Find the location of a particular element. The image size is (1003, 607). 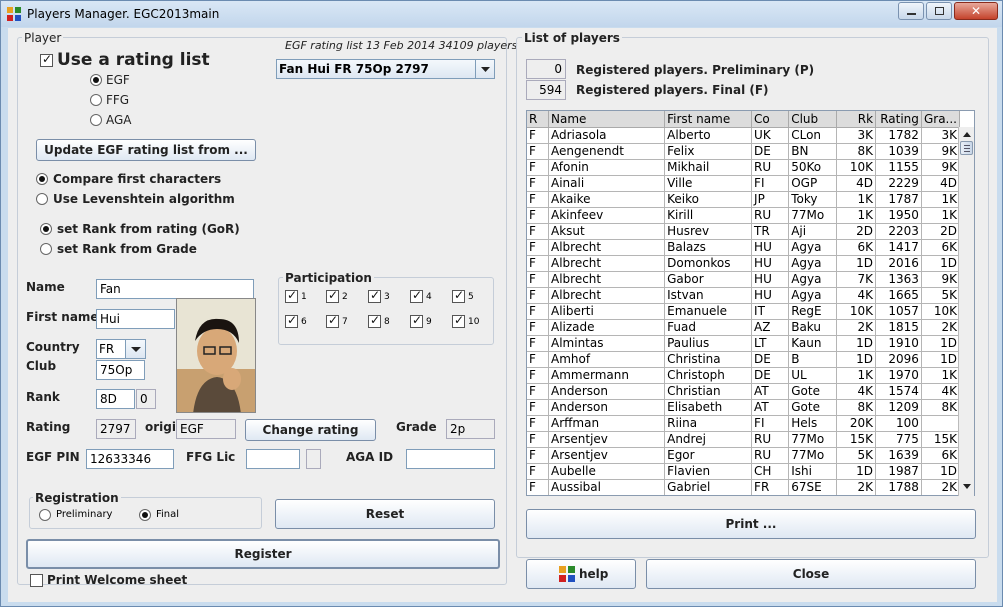

scroll-thumb is located at coordinates (966, 148).